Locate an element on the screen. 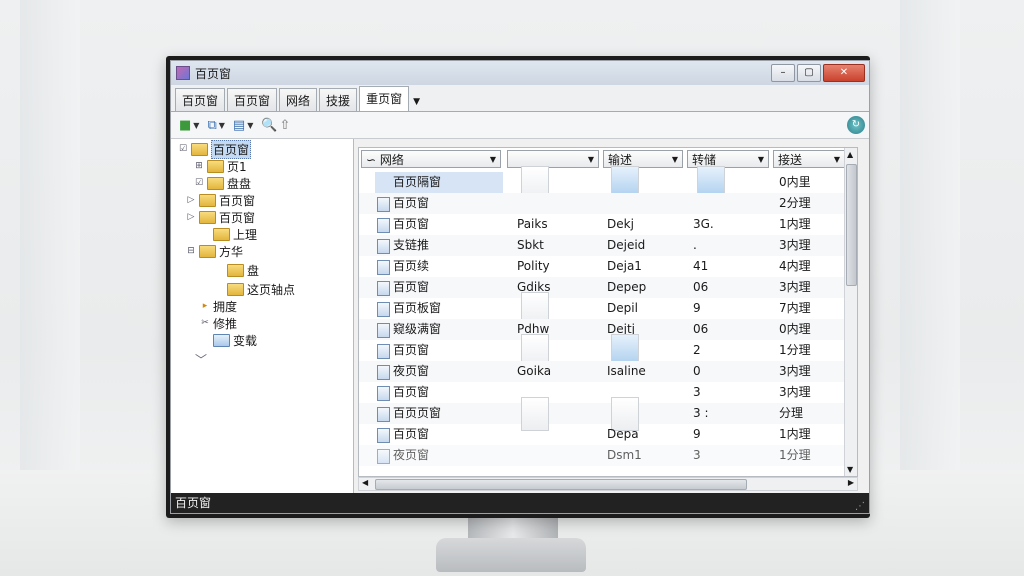 This screenshot has height=576, width=1024. row-size: 2 is located at coordinates (697, 350).